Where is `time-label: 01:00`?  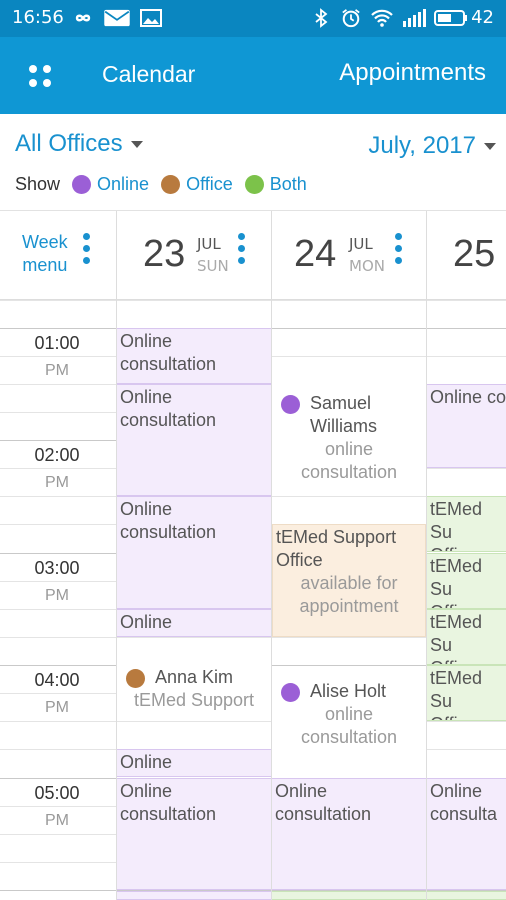 time-label: 01:00 is located at coordinates (57, 343).